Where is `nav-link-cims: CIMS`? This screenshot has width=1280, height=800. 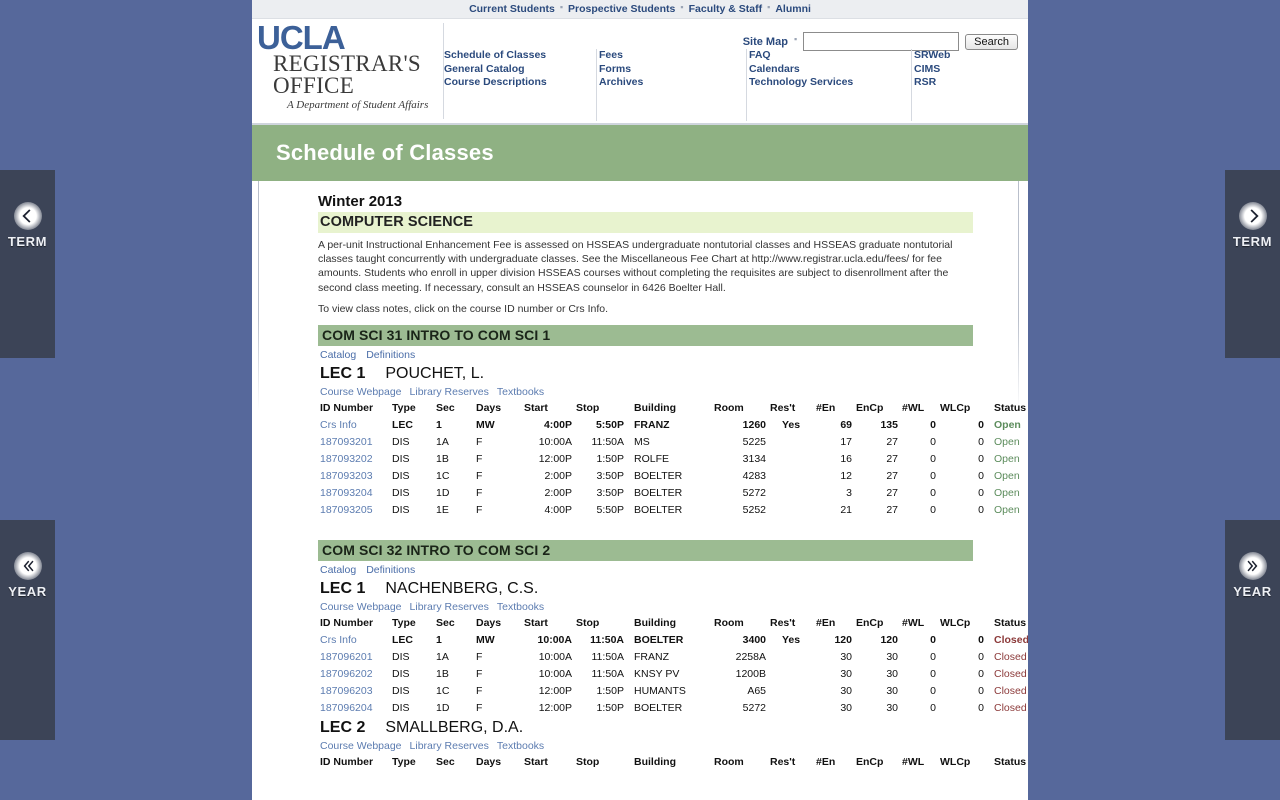 nav-link-cims: CIMS is located at coordinates (964, 70).